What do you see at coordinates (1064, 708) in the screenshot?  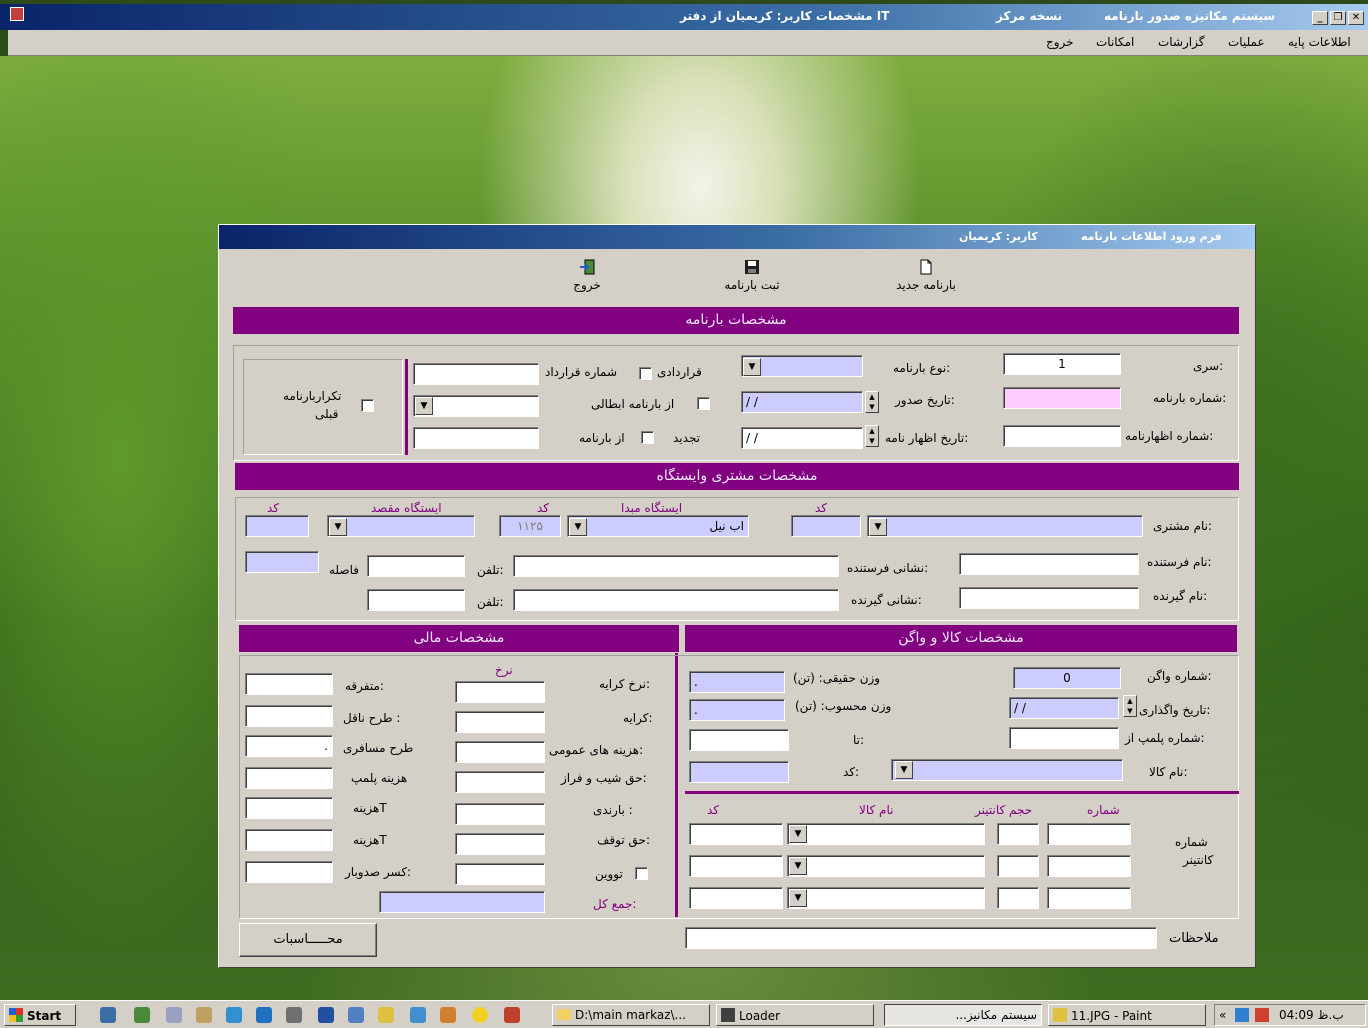 I see `assign-date-field: / /` at bounding box center [1064, 708].